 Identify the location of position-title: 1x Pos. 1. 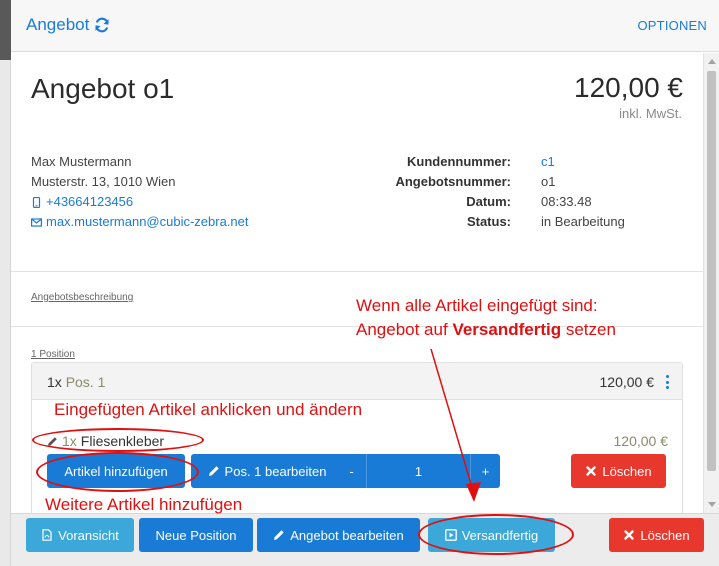
(76, 382).